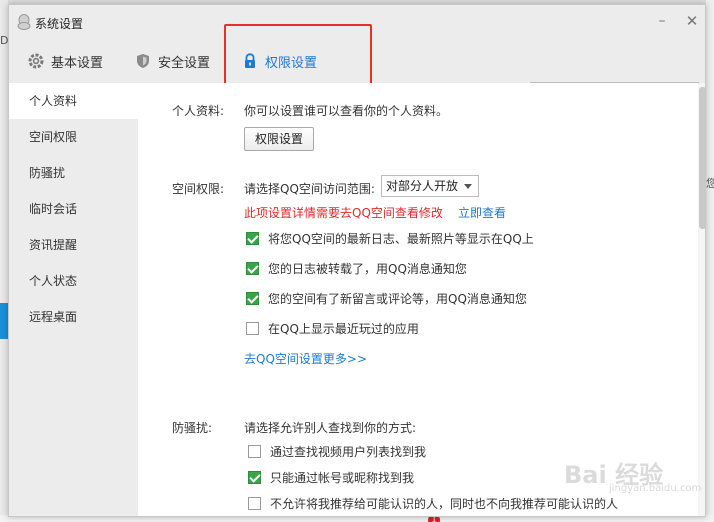 Image resolution: width=714 pixels, height=522 pixels. I want to click on sidebar-item-space-permission: 空间权限, so click(73, 137).